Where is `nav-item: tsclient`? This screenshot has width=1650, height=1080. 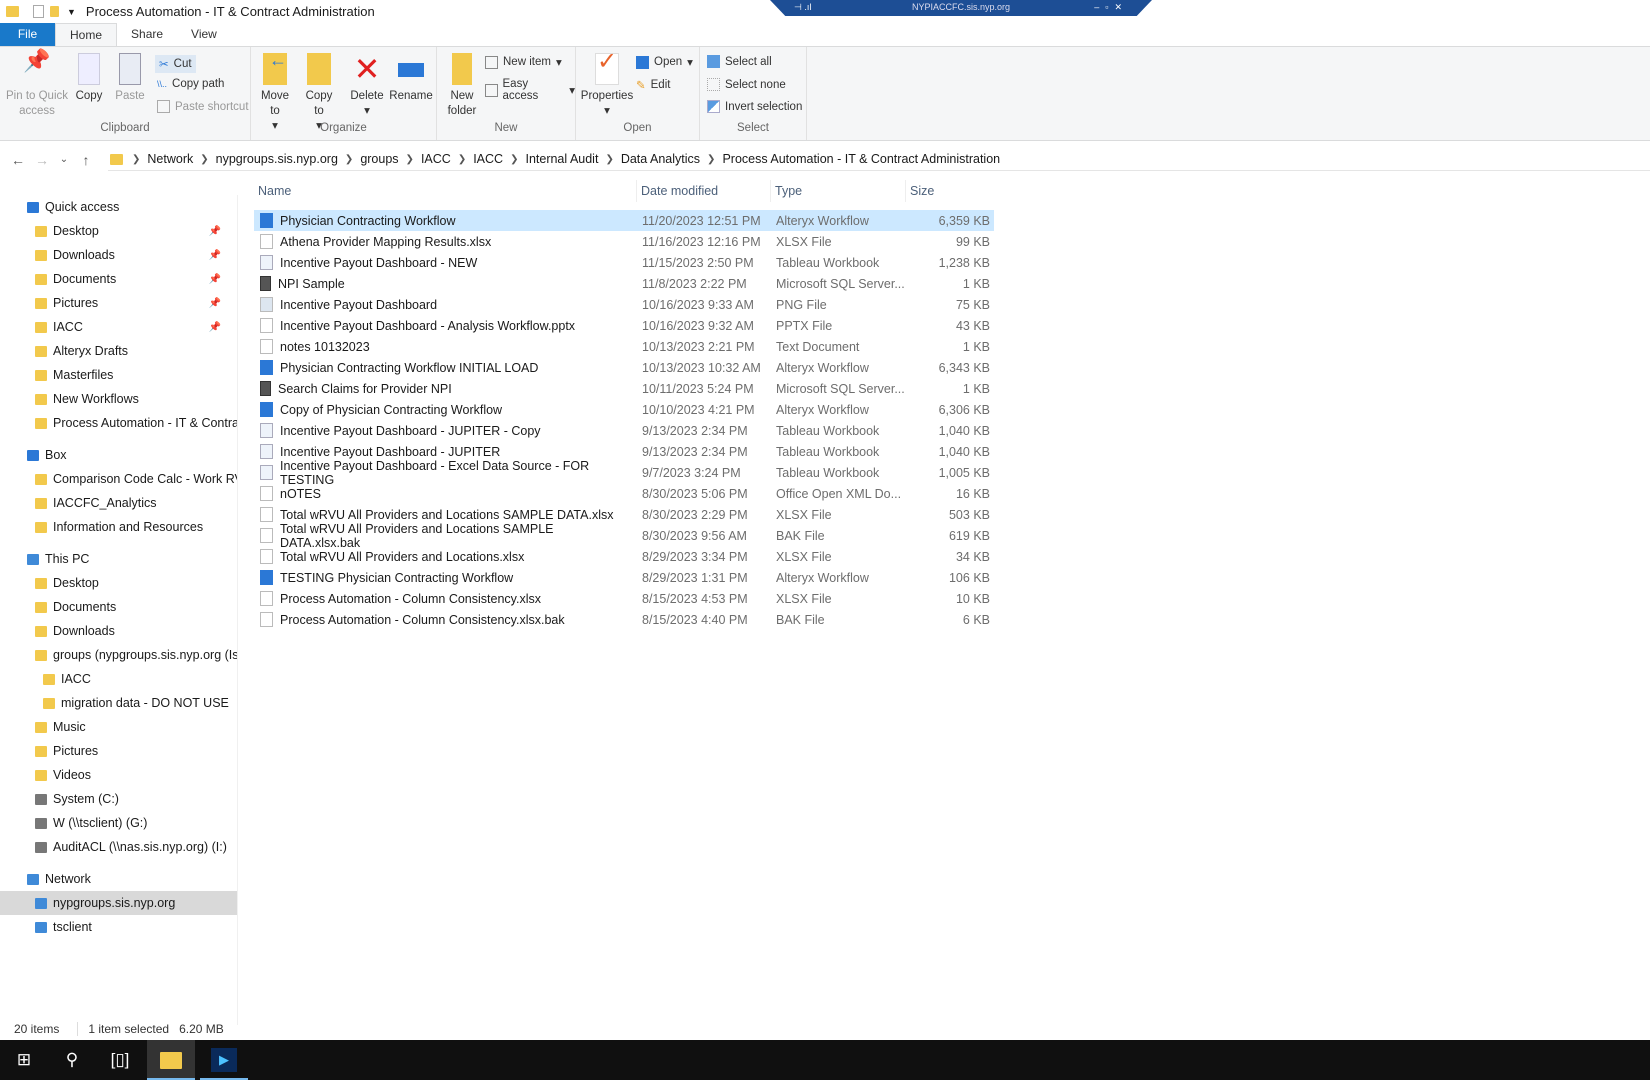 nav-item: tsclient is located at coordinates (118, 927).